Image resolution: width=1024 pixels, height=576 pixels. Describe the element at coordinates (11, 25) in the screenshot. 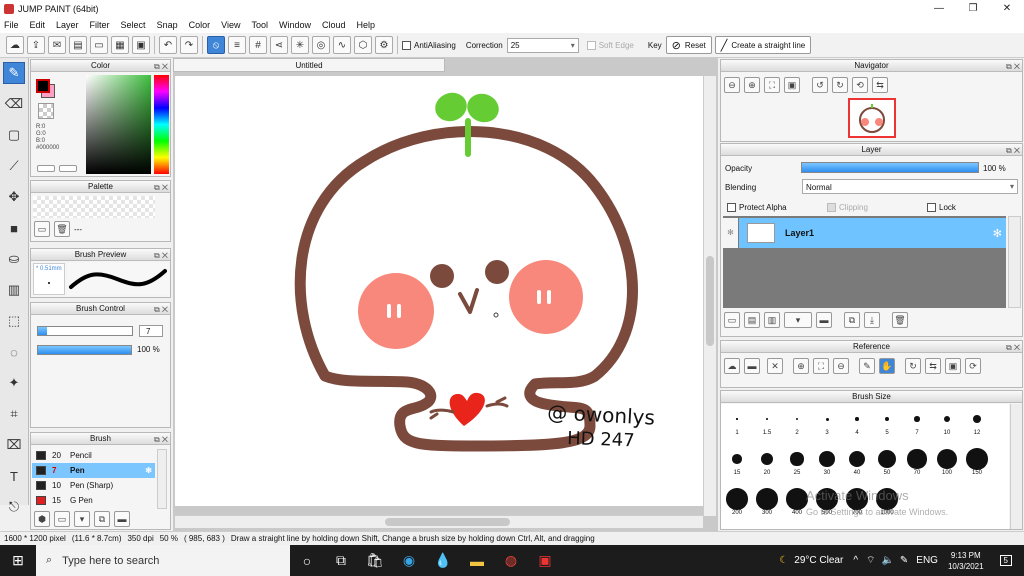

I see `menu-file: File` at that location.